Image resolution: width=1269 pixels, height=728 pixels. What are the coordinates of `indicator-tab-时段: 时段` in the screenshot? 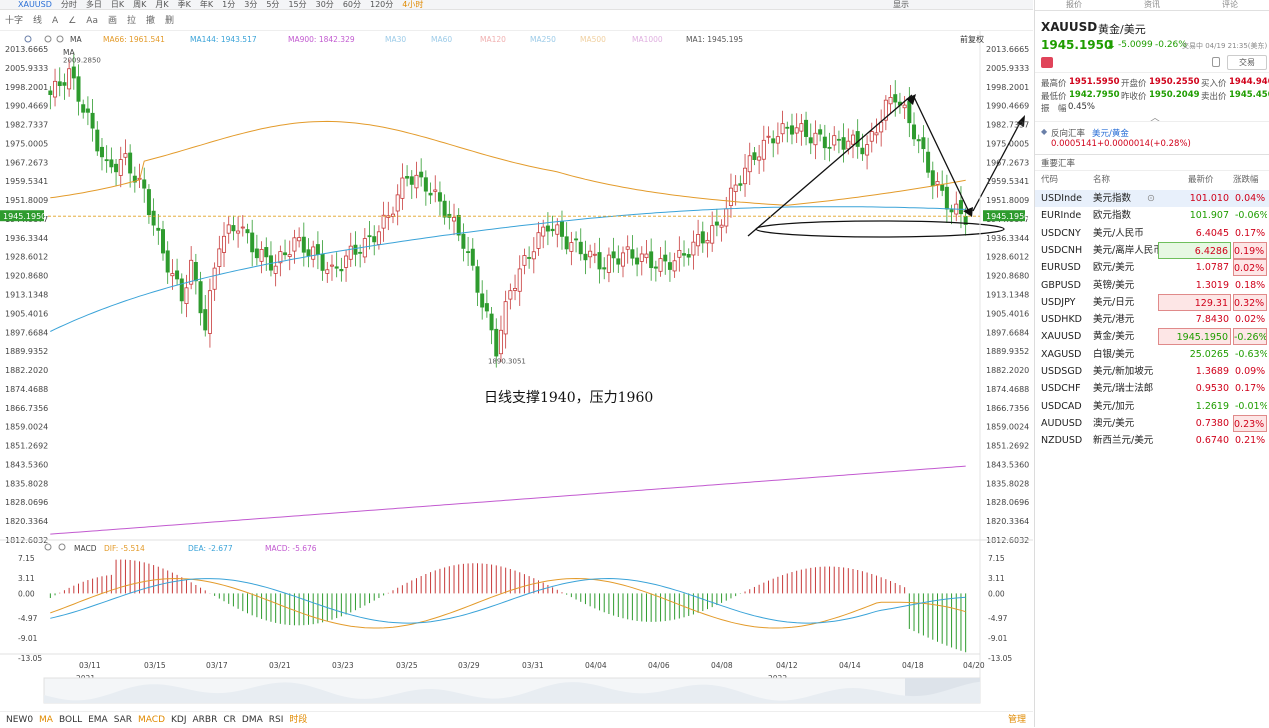 It's located at (298, 720).